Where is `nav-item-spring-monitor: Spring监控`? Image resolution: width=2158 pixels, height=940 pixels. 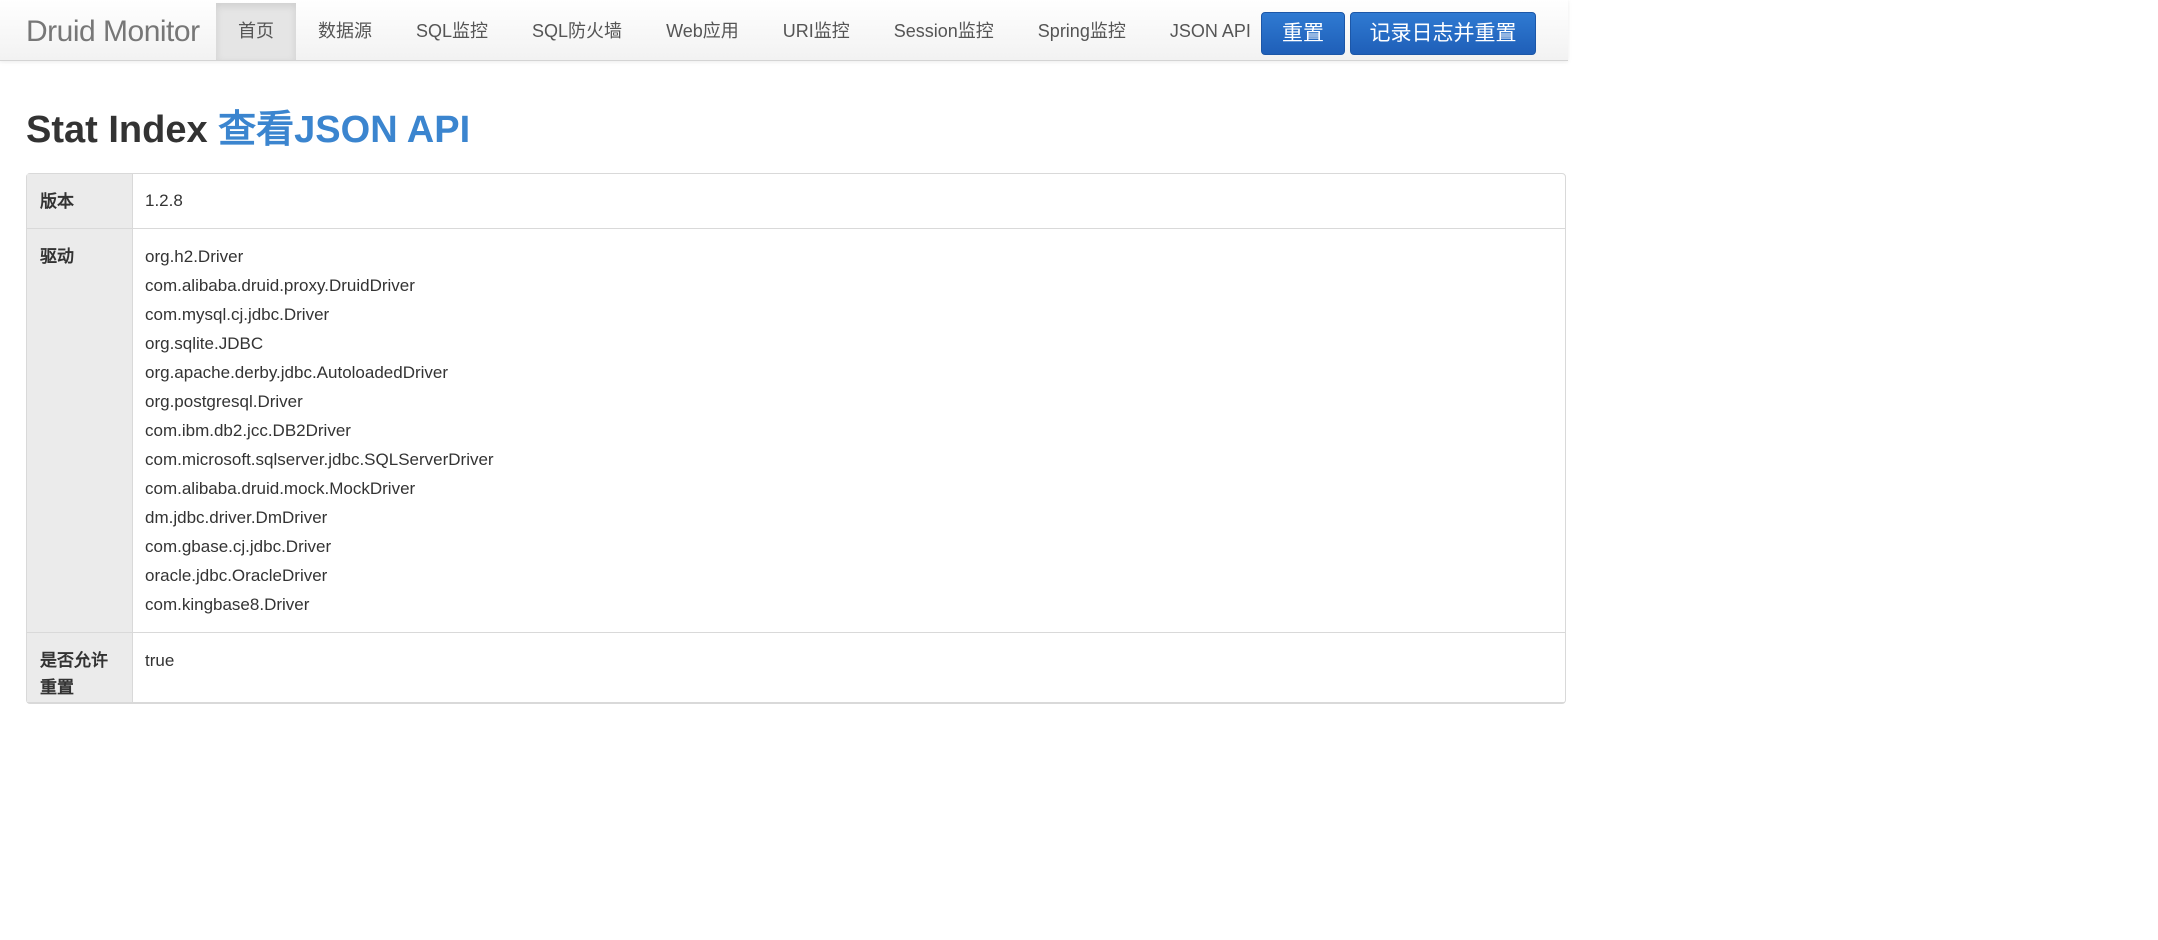 nav-item-spring-monitor: Spring监控 is located at coordinates (1082, 31).